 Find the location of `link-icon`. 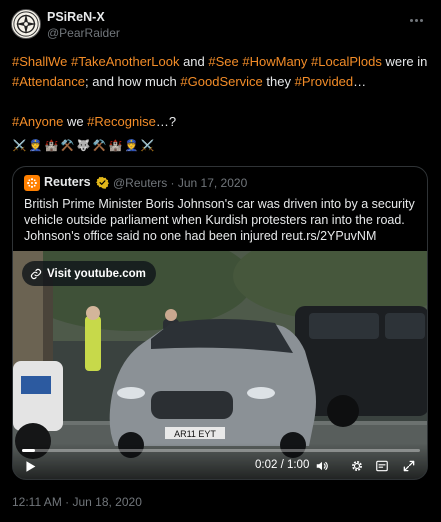

link-icon is located at coordinates (36, 273).